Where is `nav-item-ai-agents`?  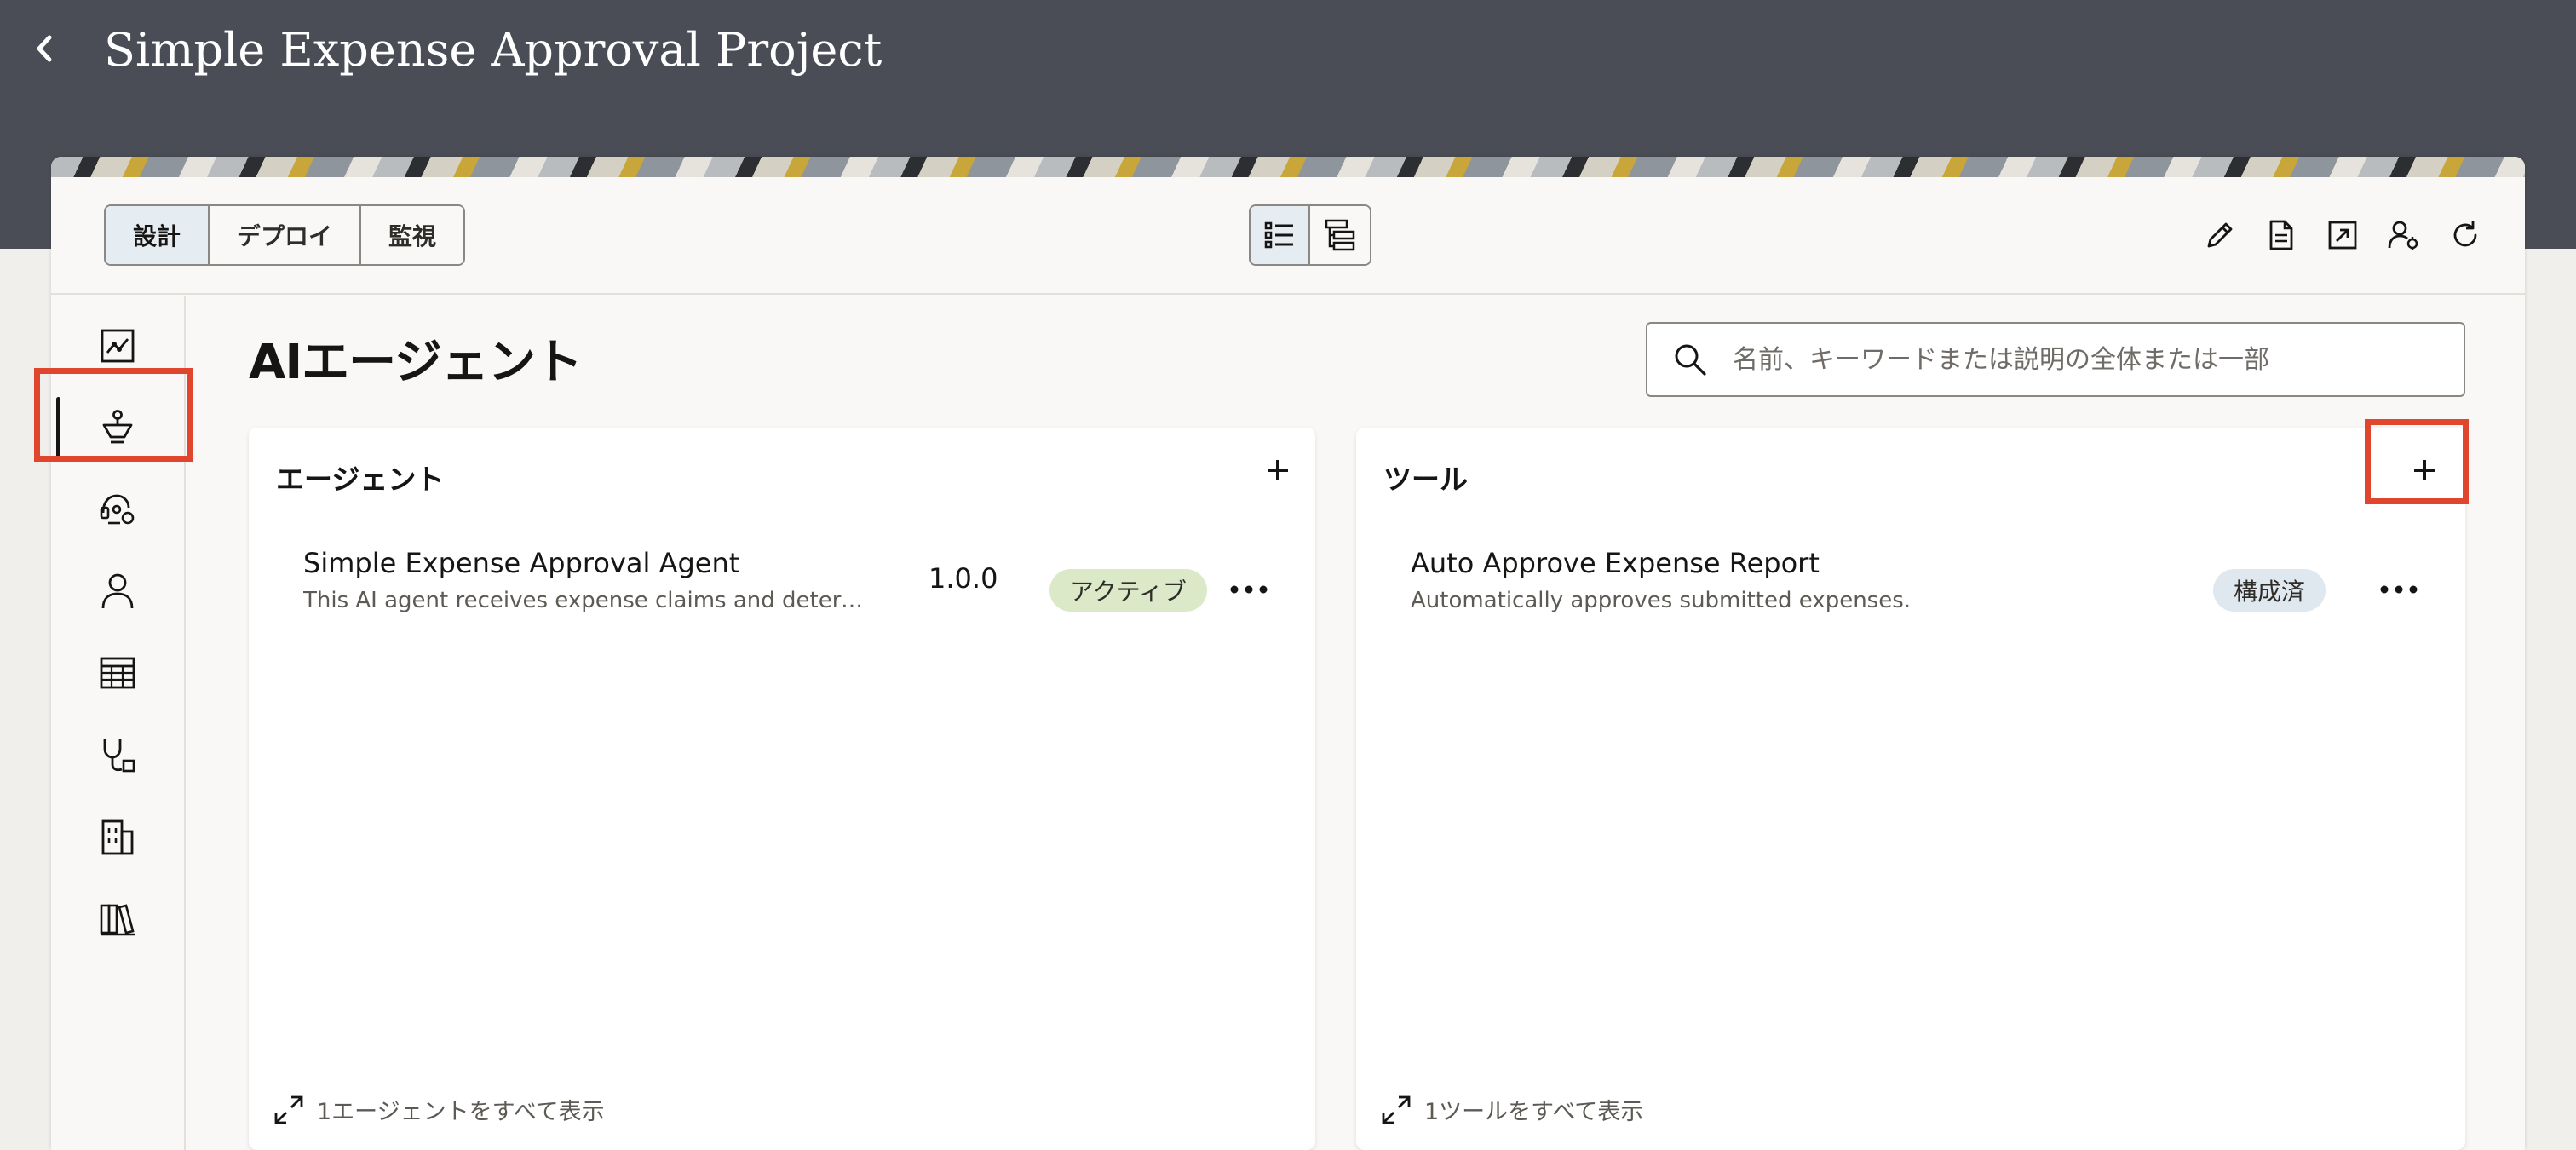
nav-item-ai-agents is located at coordinates (117, 428).